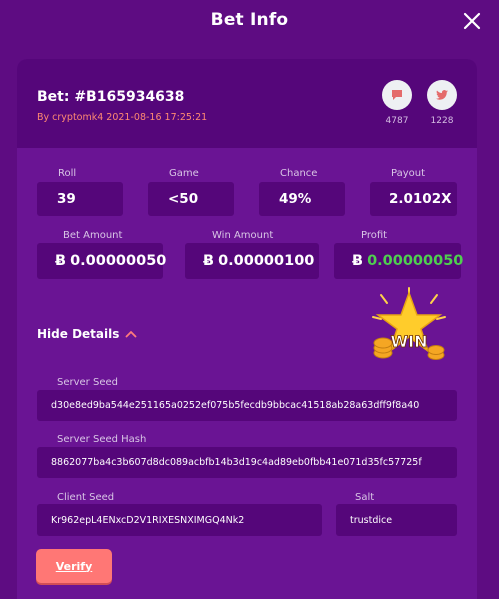 The image size is (499, 599). What do you see at coordinates (78, 334) in the screenshot?
I see `hide-details-label: Hide Details` at bounding box center [78, 334].